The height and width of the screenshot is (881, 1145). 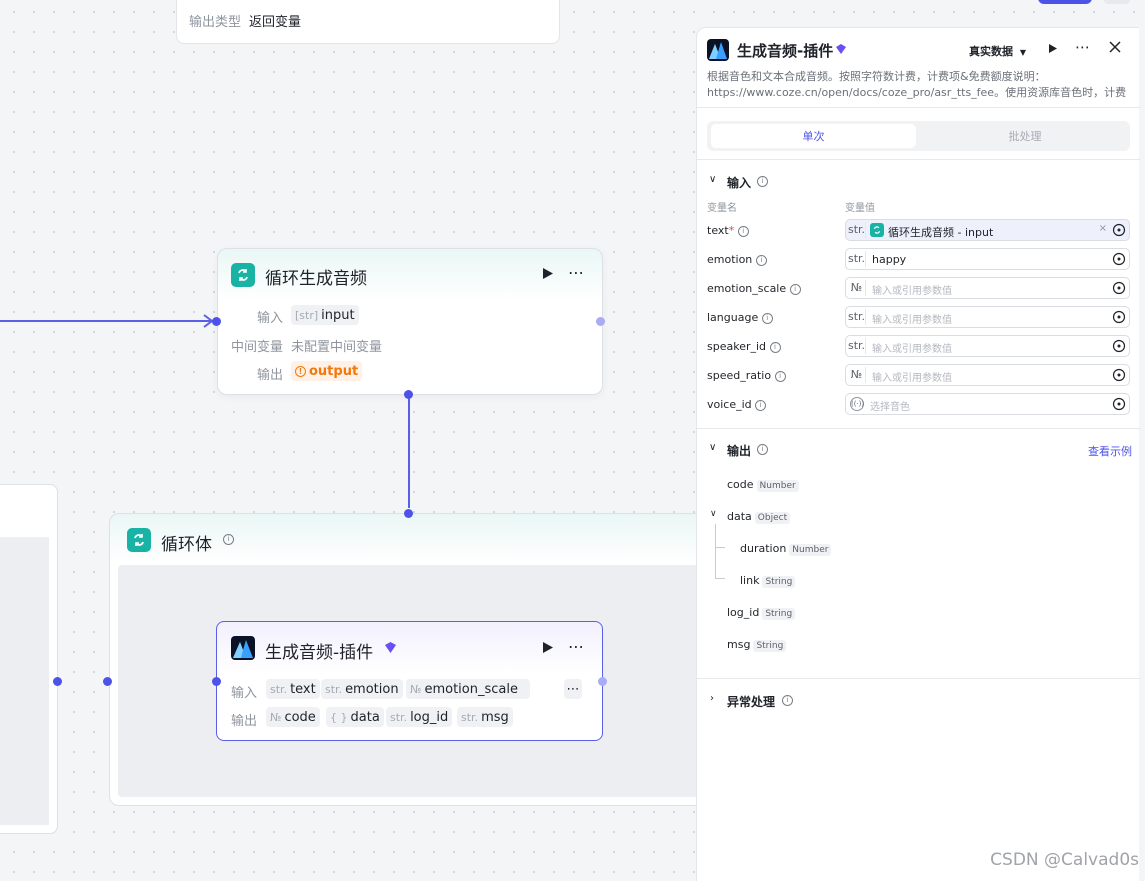 What do you see at coordinates (316, 279) in the screenshot?
I see `loop-node-title: 循环生成音频` at bounding box center [316, 279].